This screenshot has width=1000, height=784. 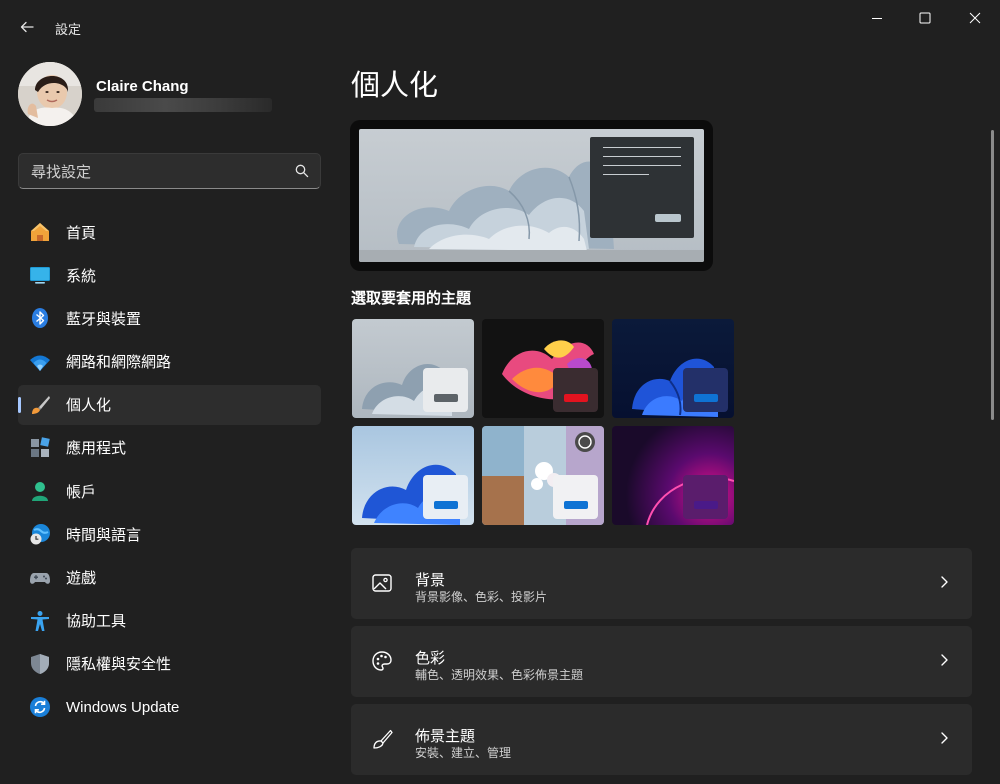 I want to click on themes-section-label: 選取要套用的主題, so click(x=411, y=298).